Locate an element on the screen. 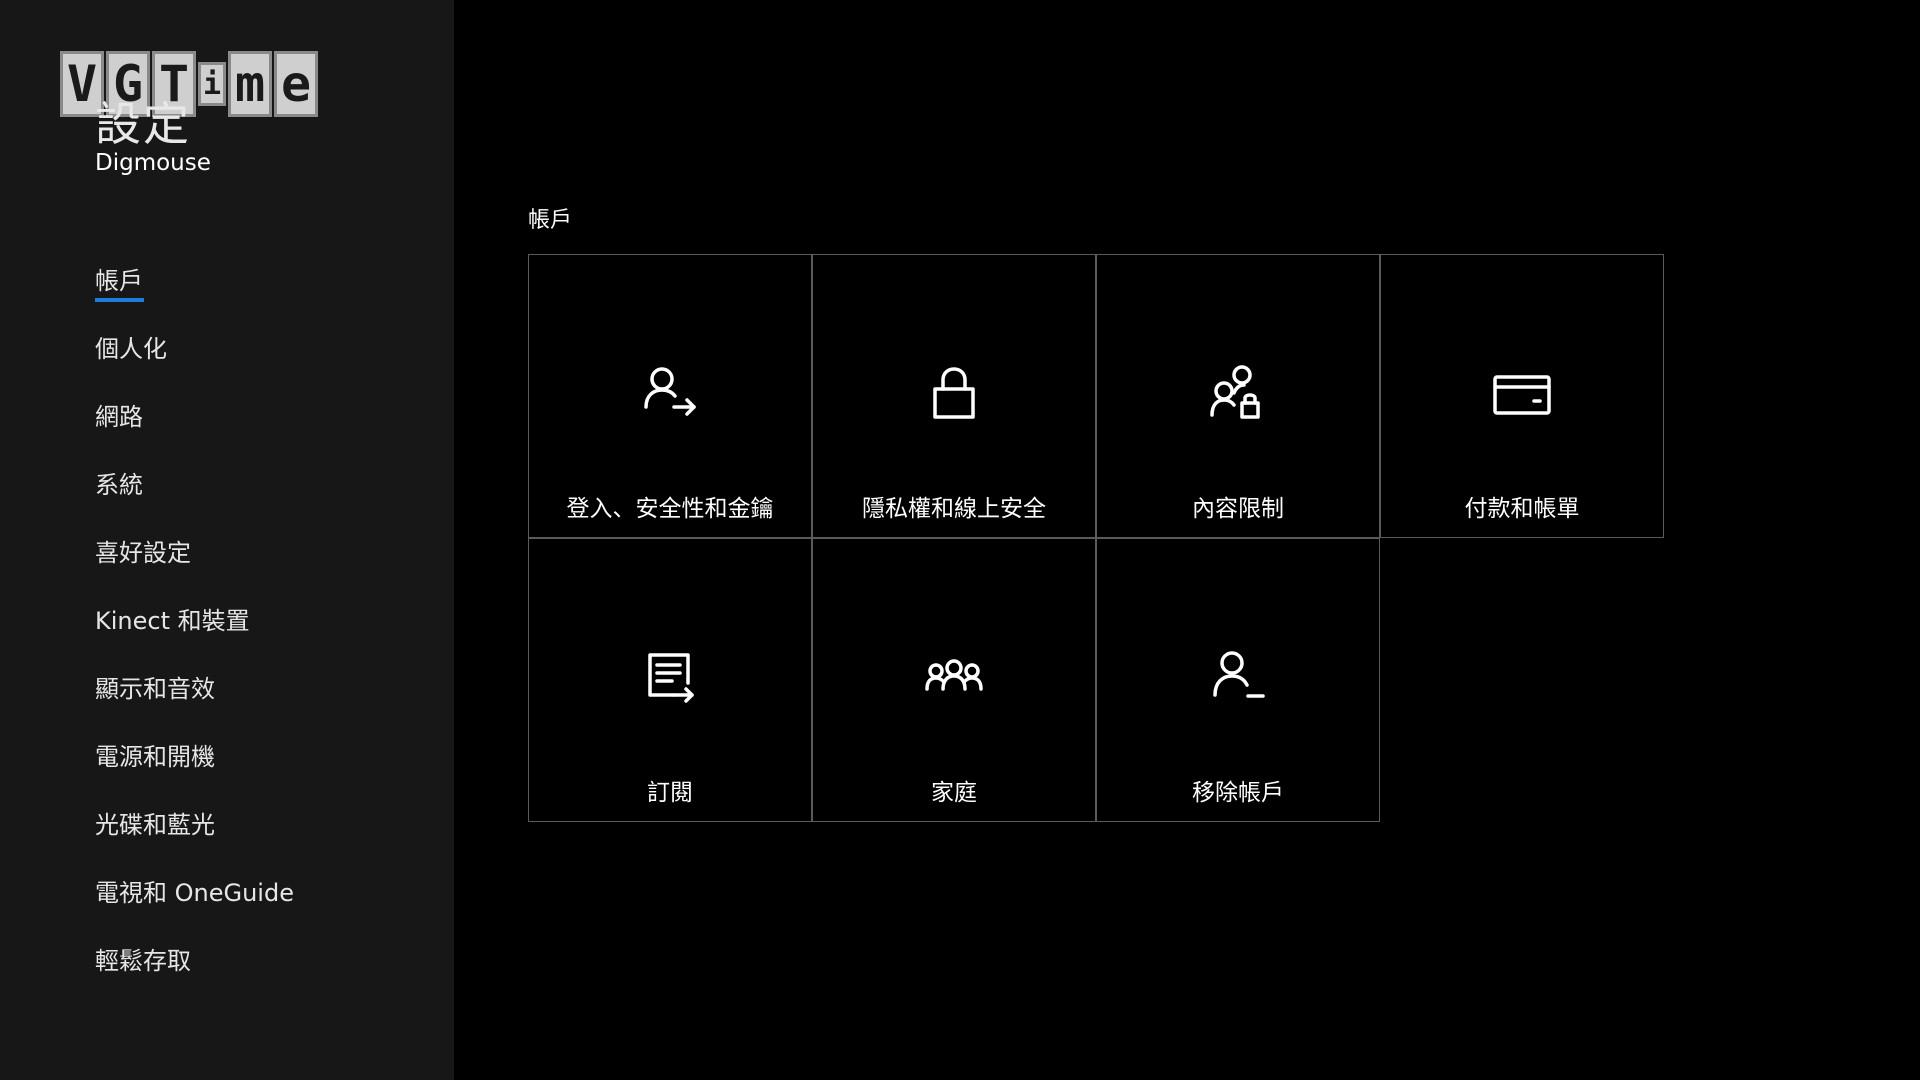  sidebar-item-ease-of-access: 輕鬆存取 is located at coordinates (194, 969).